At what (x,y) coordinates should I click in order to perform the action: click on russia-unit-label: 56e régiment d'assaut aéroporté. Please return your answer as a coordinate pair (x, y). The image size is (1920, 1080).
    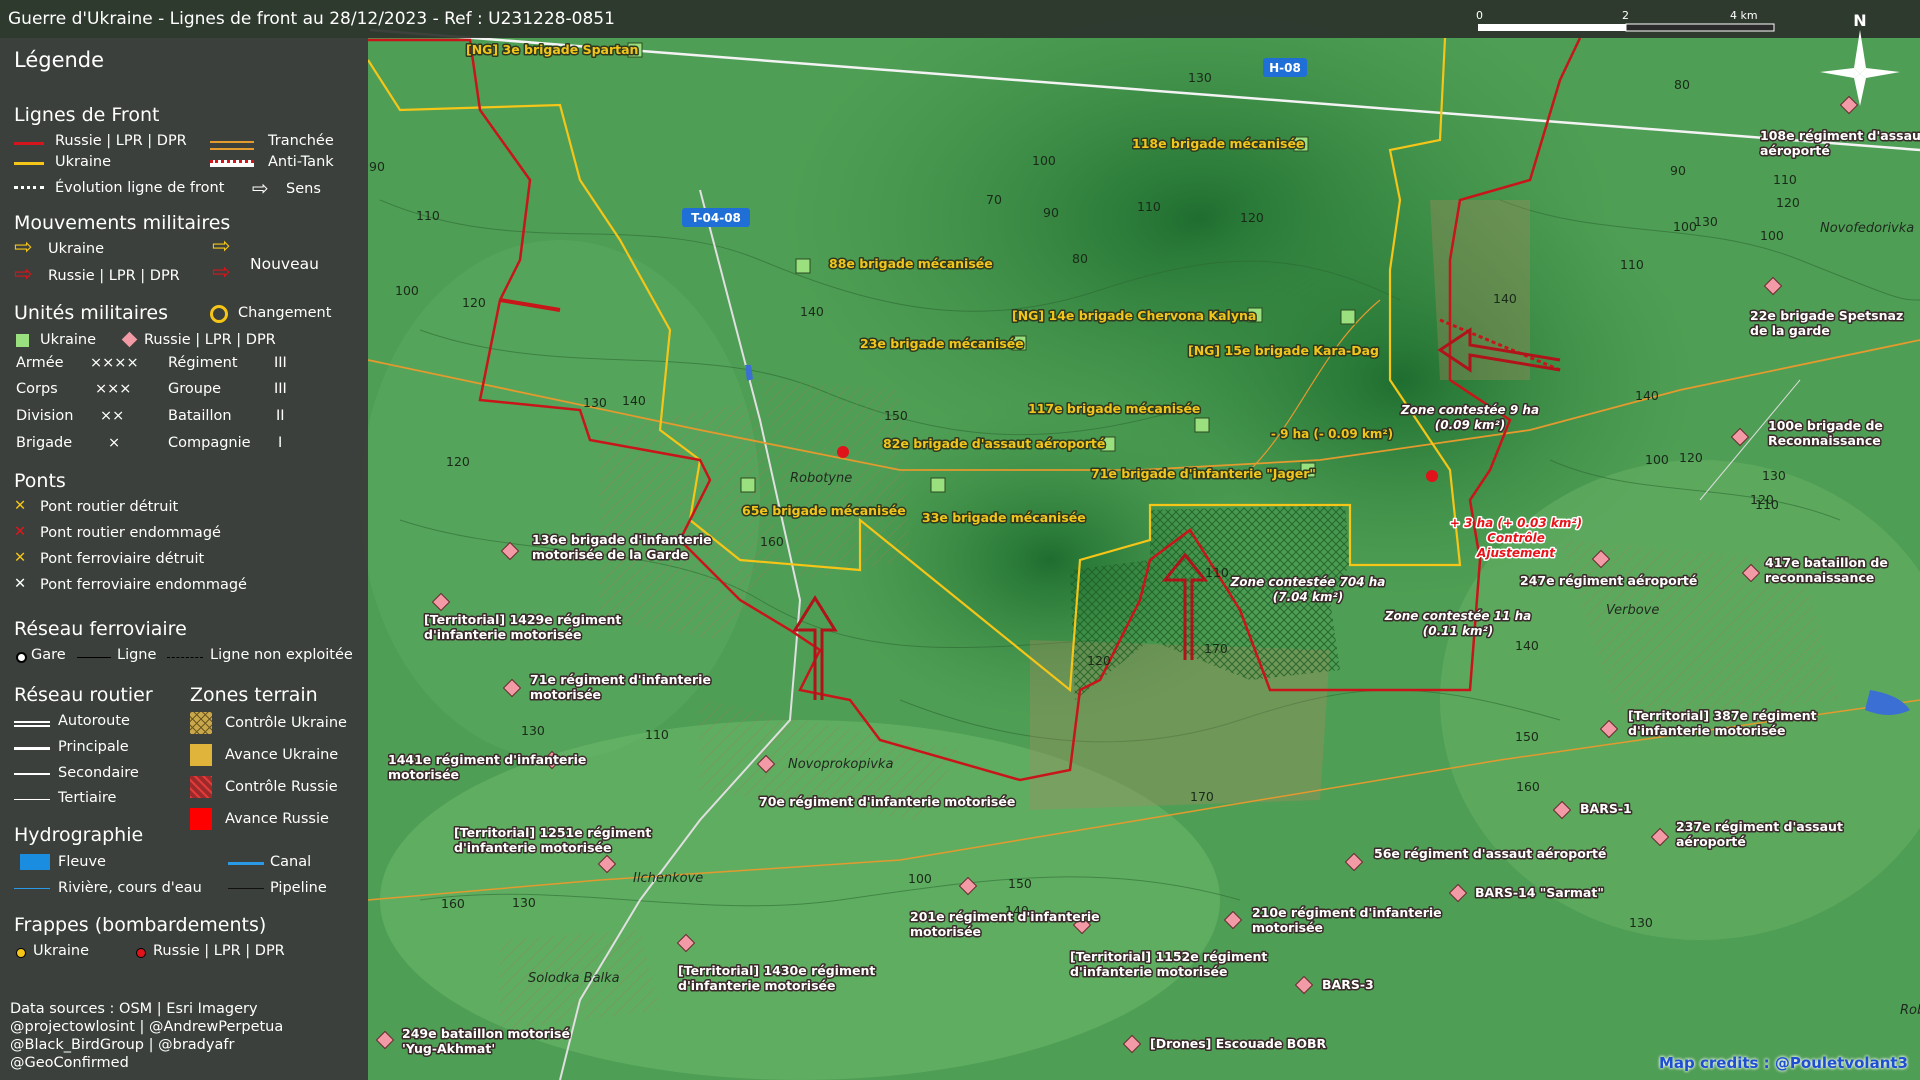
    Looking at the image, I should click on (1490, 853).